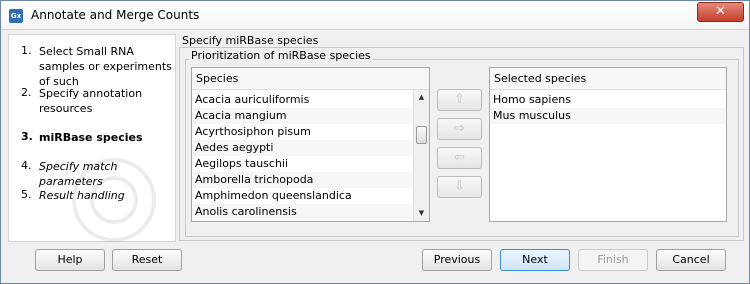 Image resolution: width=750 pixels, height=284 pixels. Describe the element at coordinates (375, 15) in the screenshot. I see `title-bar: Gx Annotate and Merge Counts ✕` at that location.